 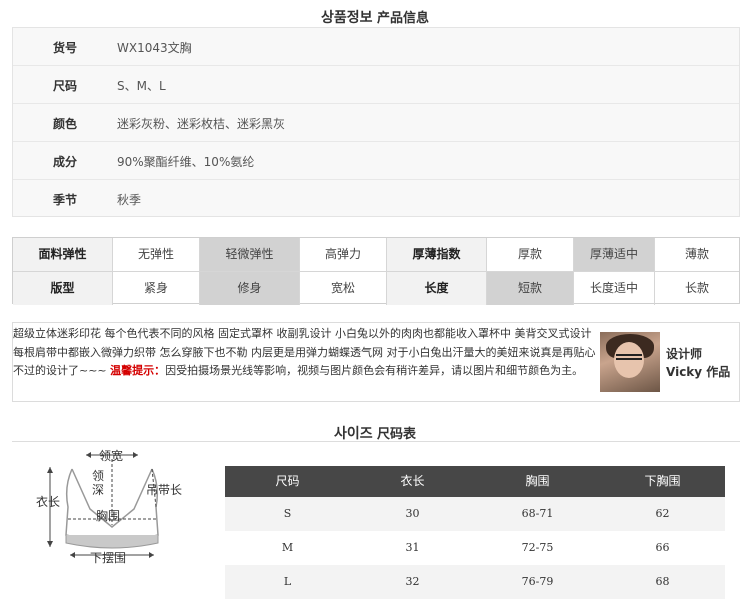 I want to click on label-strap-length: 吊带长, so click(x=164, y=490).